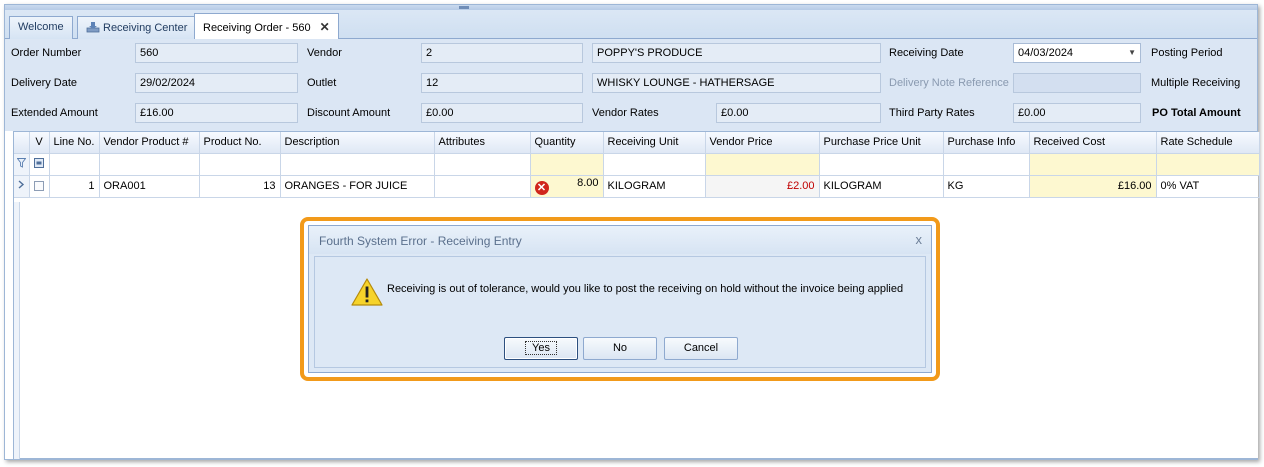 This screenshot has height=467, width=1264. What do you see at coordinates (1077, 53) in the screenshot?
I see `receiving-date-dropdown: 04/03/2024 ▼` at bounding box center [1077, 53].